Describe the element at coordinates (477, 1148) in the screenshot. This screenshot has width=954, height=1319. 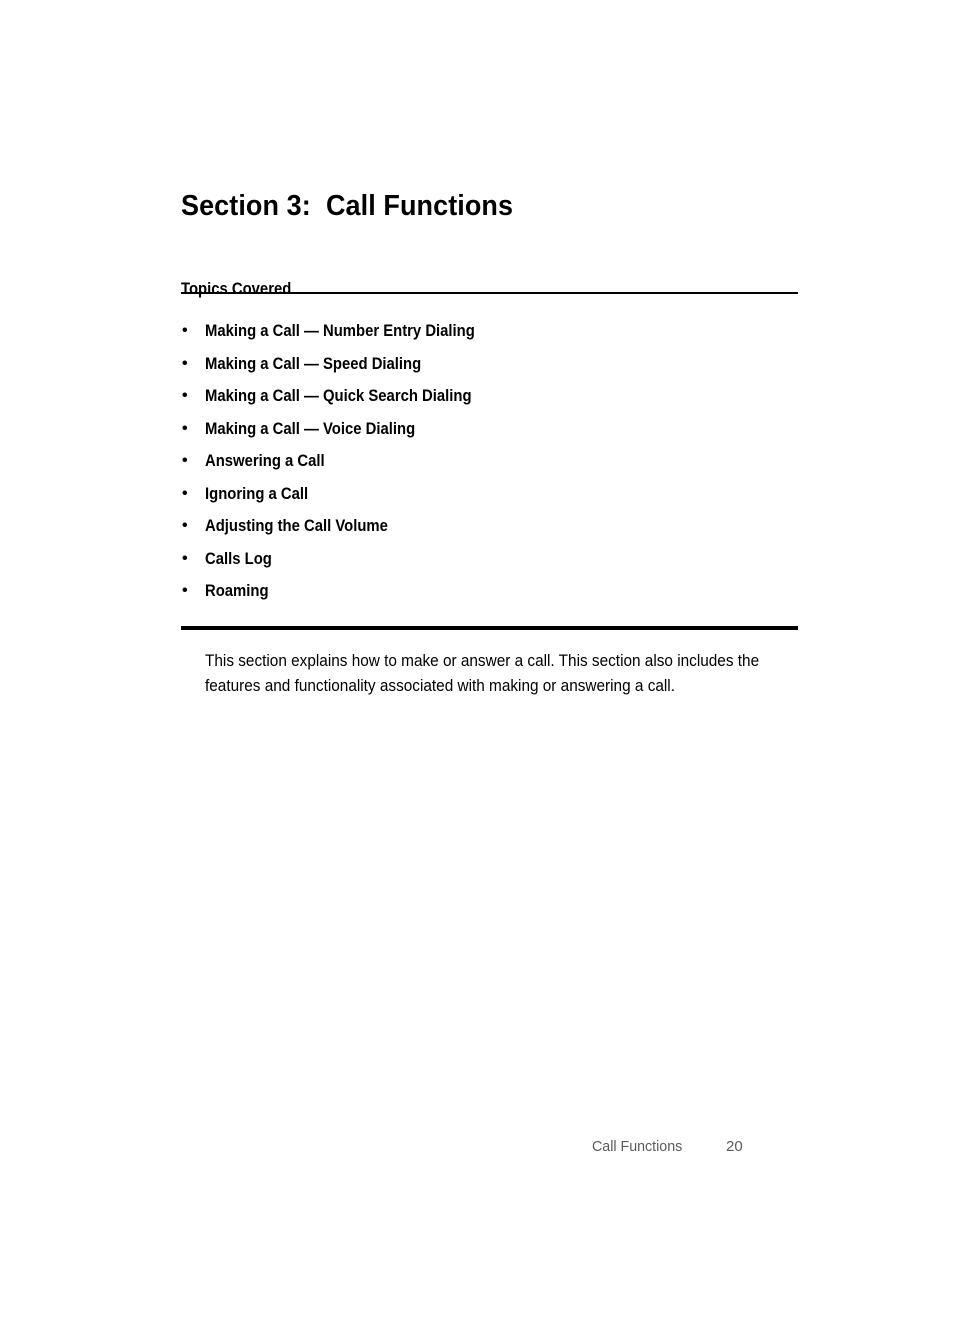
I see `page-footer: Call Functions 20` at that location.